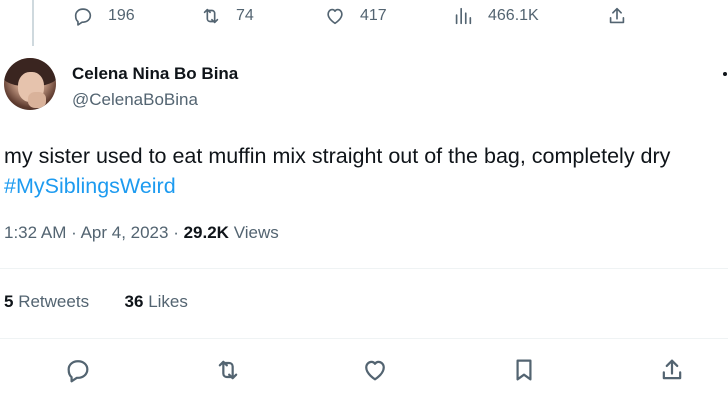 The height and width of the screenshot is (410, 728). I want to click on reply-button: 196, so click(103, 16).